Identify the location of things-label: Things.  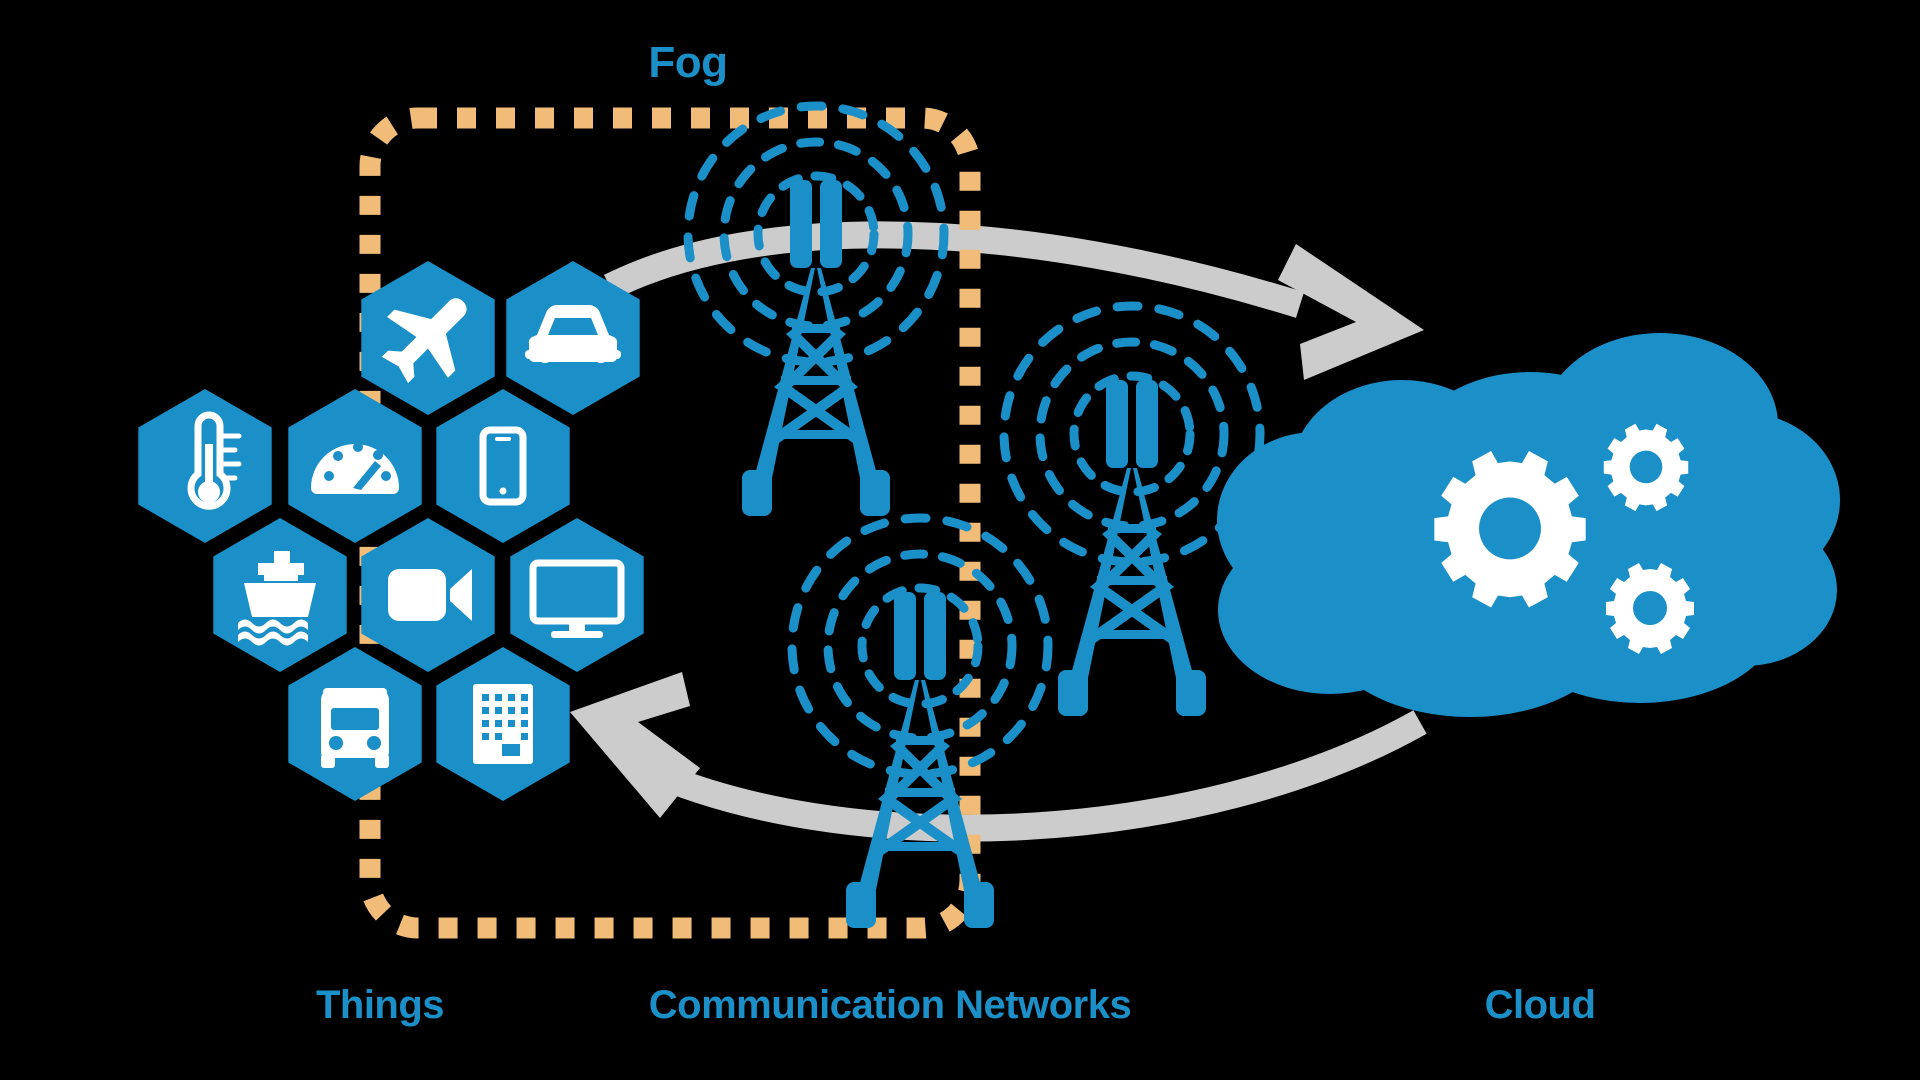
(380, 1005).